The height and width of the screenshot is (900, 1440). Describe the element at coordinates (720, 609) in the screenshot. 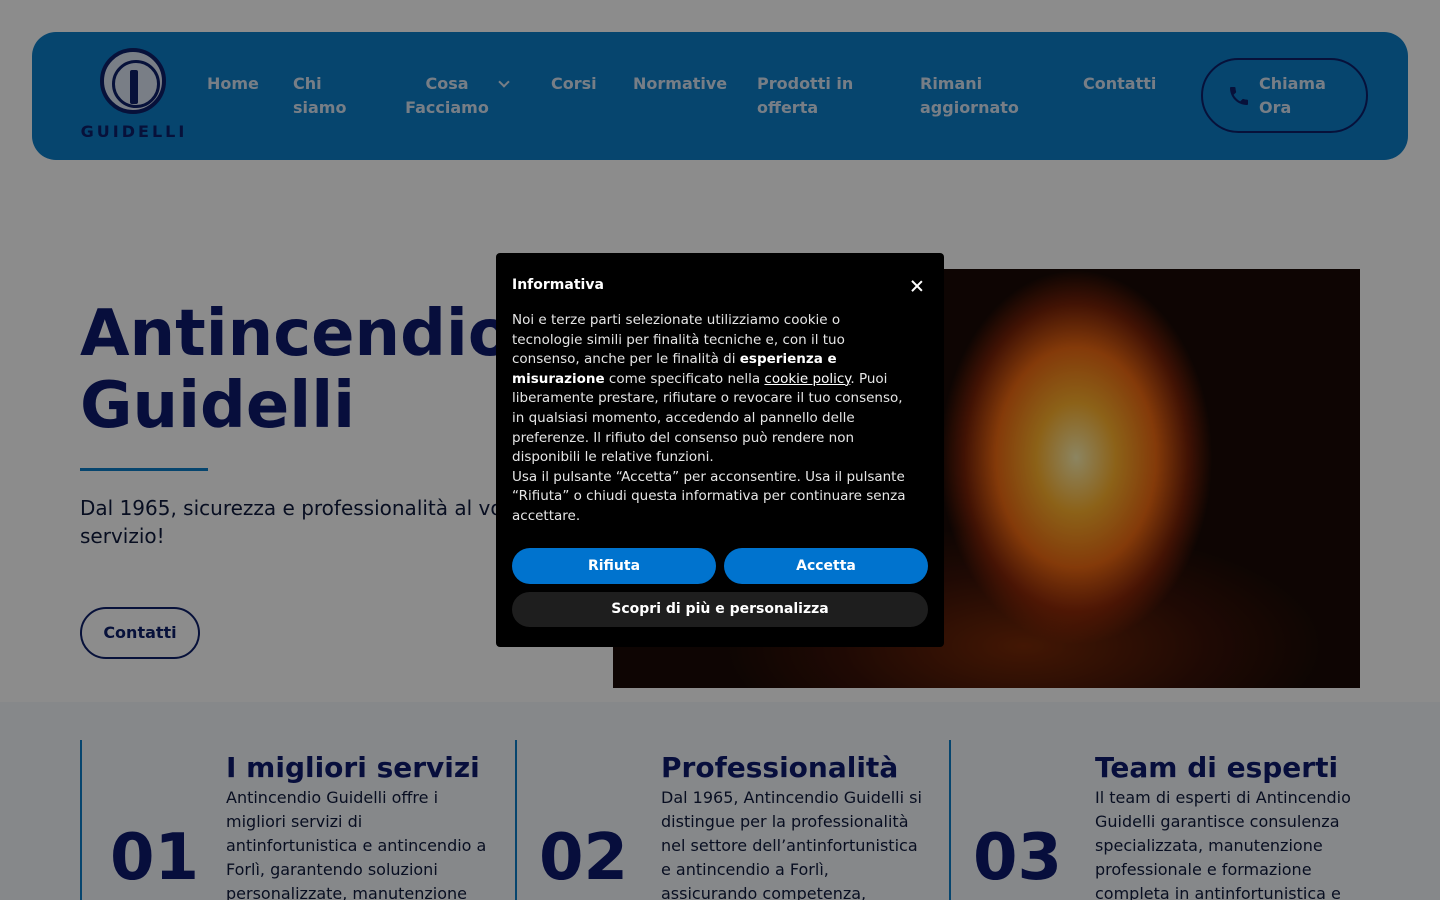

I see `customize-button: Scopri di più e personalizza` at that location.